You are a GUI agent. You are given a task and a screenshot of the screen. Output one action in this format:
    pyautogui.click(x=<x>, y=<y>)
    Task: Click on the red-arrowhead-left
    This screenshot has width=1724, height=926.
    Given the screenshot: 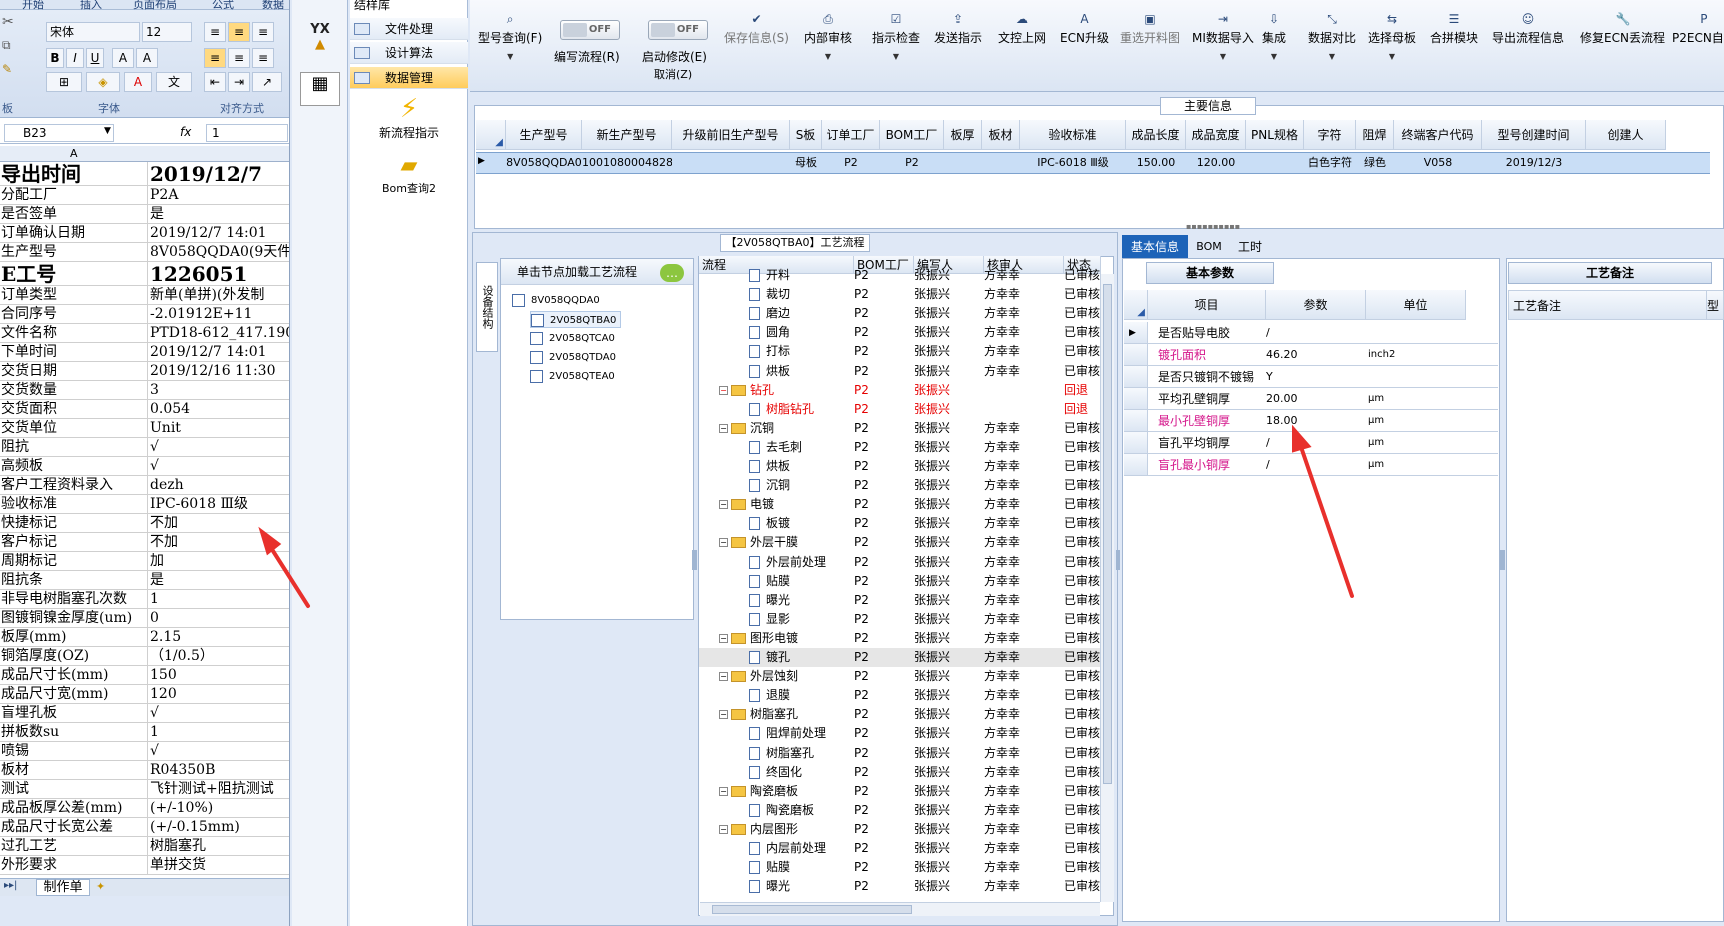 What is the action you would take?
    pyautogui.click(x=270, y=541)
    